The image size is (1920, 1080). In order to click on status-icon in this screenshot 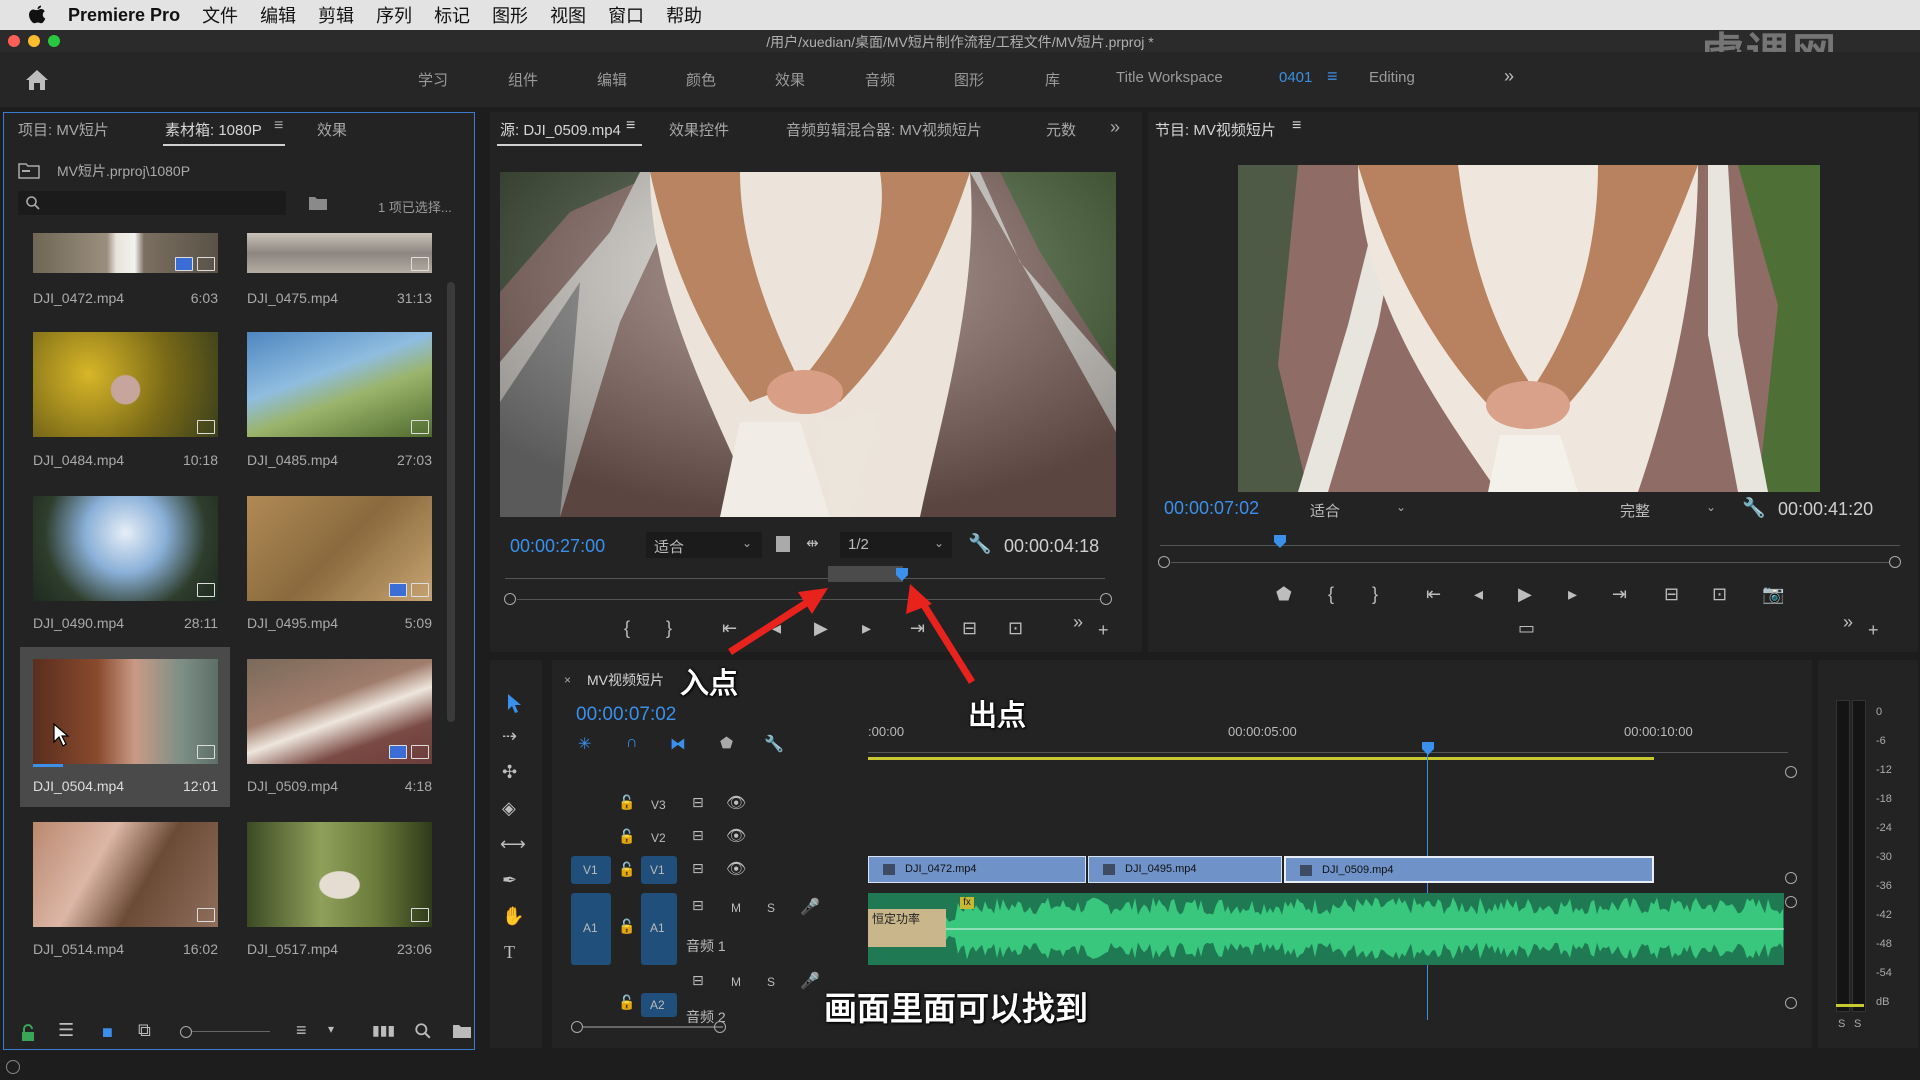, I will do `click(13, 1067)`.